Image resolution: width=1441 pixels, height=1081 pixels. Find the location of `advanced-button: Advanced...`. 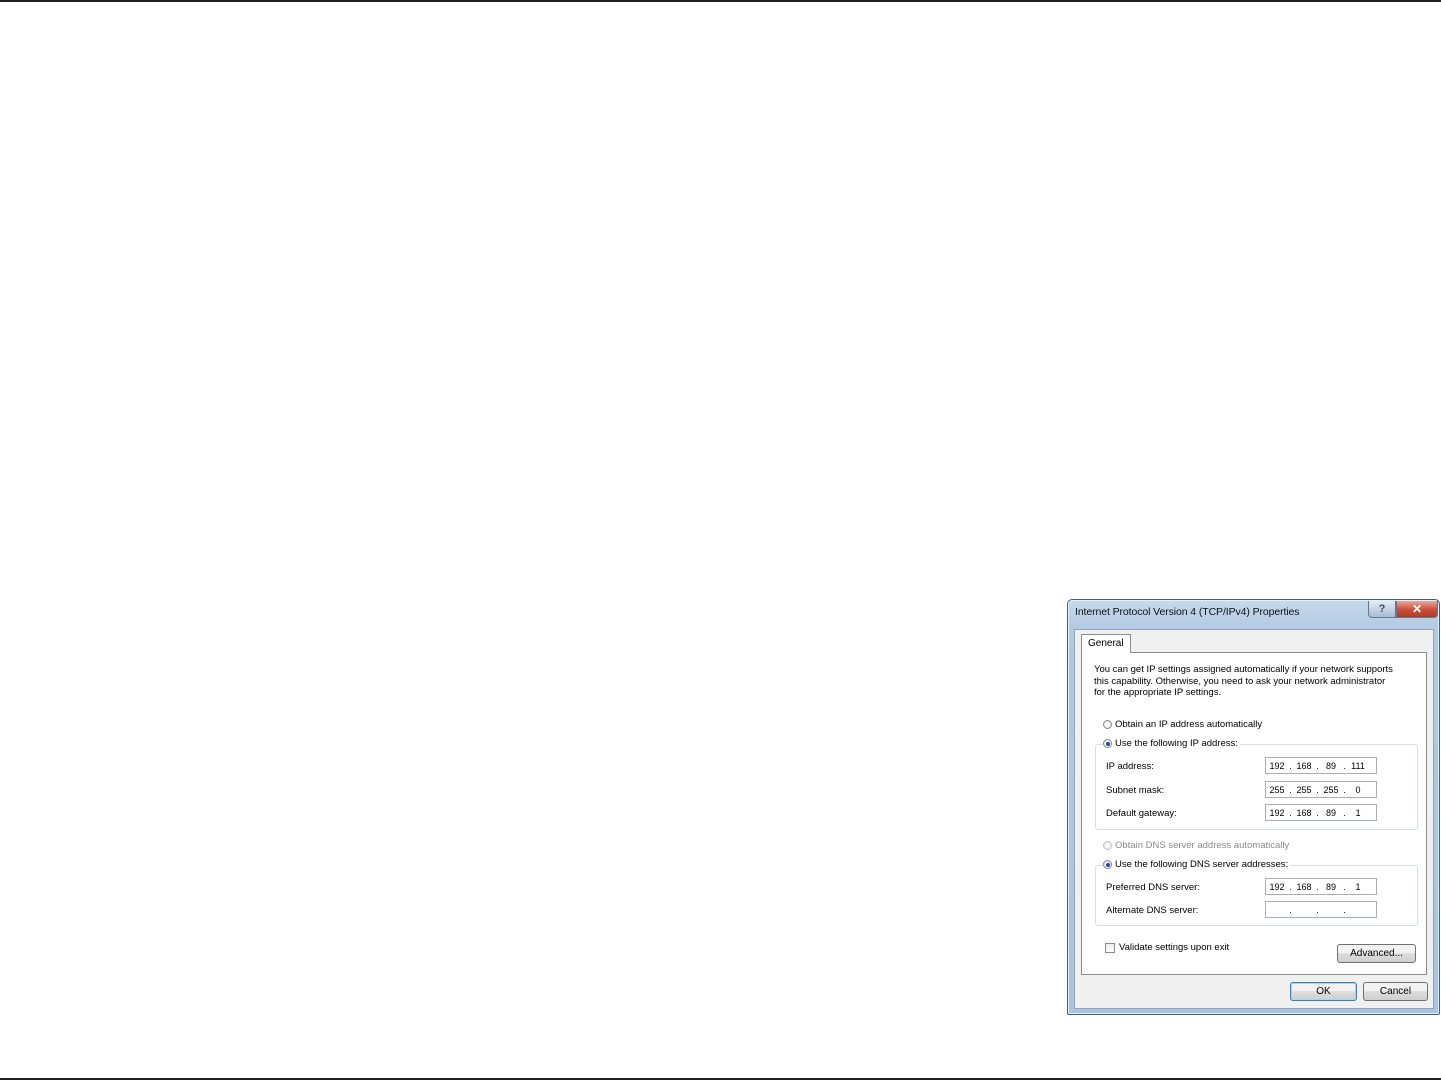

advanced-button: Advanced... is located at coordinates (1376, 953).